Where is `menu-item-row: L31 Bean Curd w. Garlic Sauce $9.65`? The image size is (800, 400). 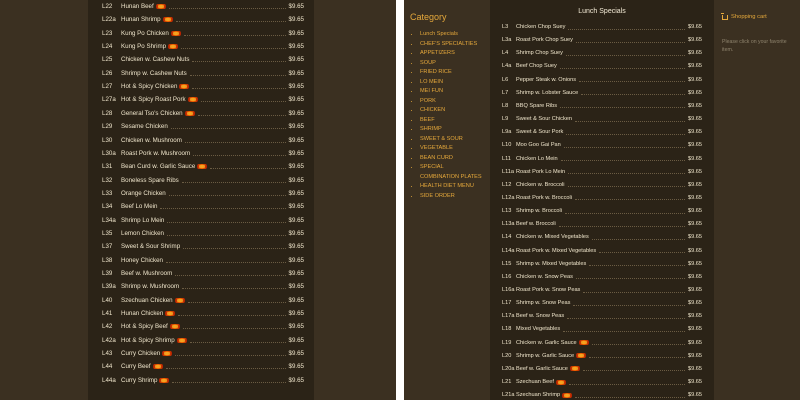 menu-item-row: L31 Bean Curd w. Garlic Sauce $9.65 is located at coordinates (203, 166).